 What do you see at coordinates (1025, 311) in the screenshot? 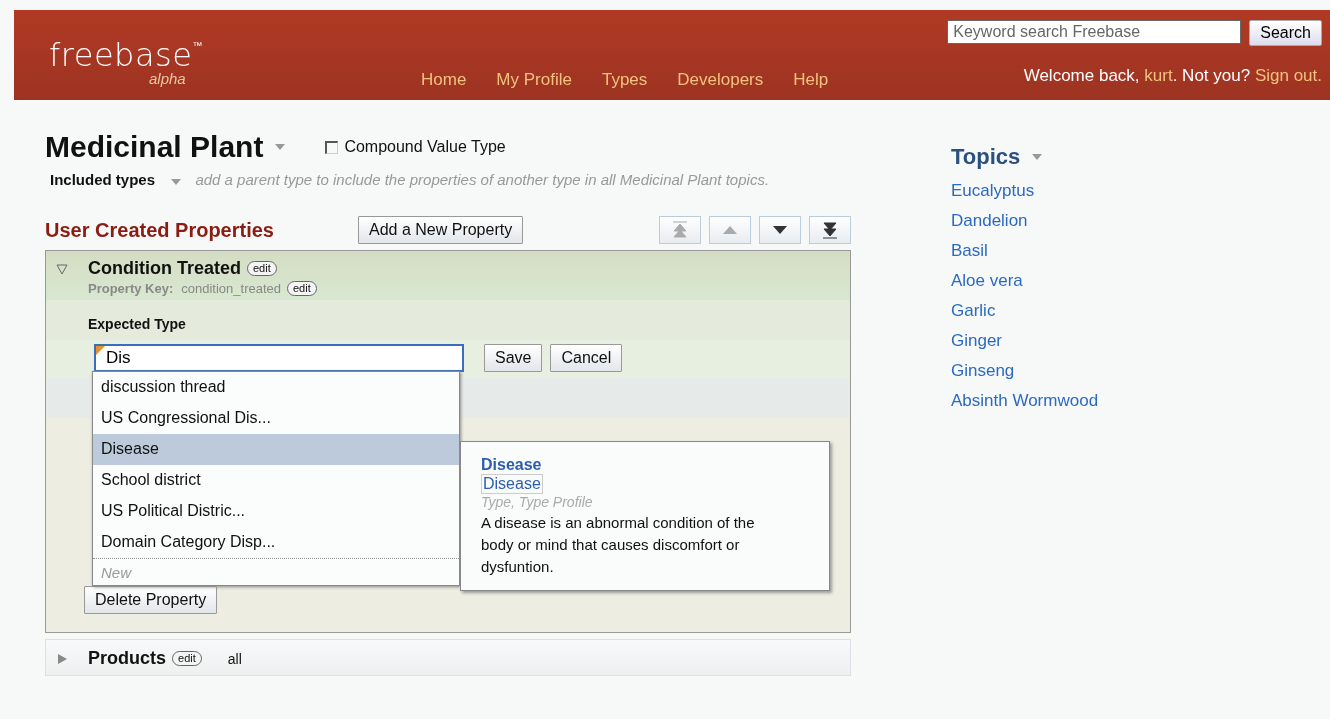
I see `topic-link: Garlic` at bounding box center [1025, 311].